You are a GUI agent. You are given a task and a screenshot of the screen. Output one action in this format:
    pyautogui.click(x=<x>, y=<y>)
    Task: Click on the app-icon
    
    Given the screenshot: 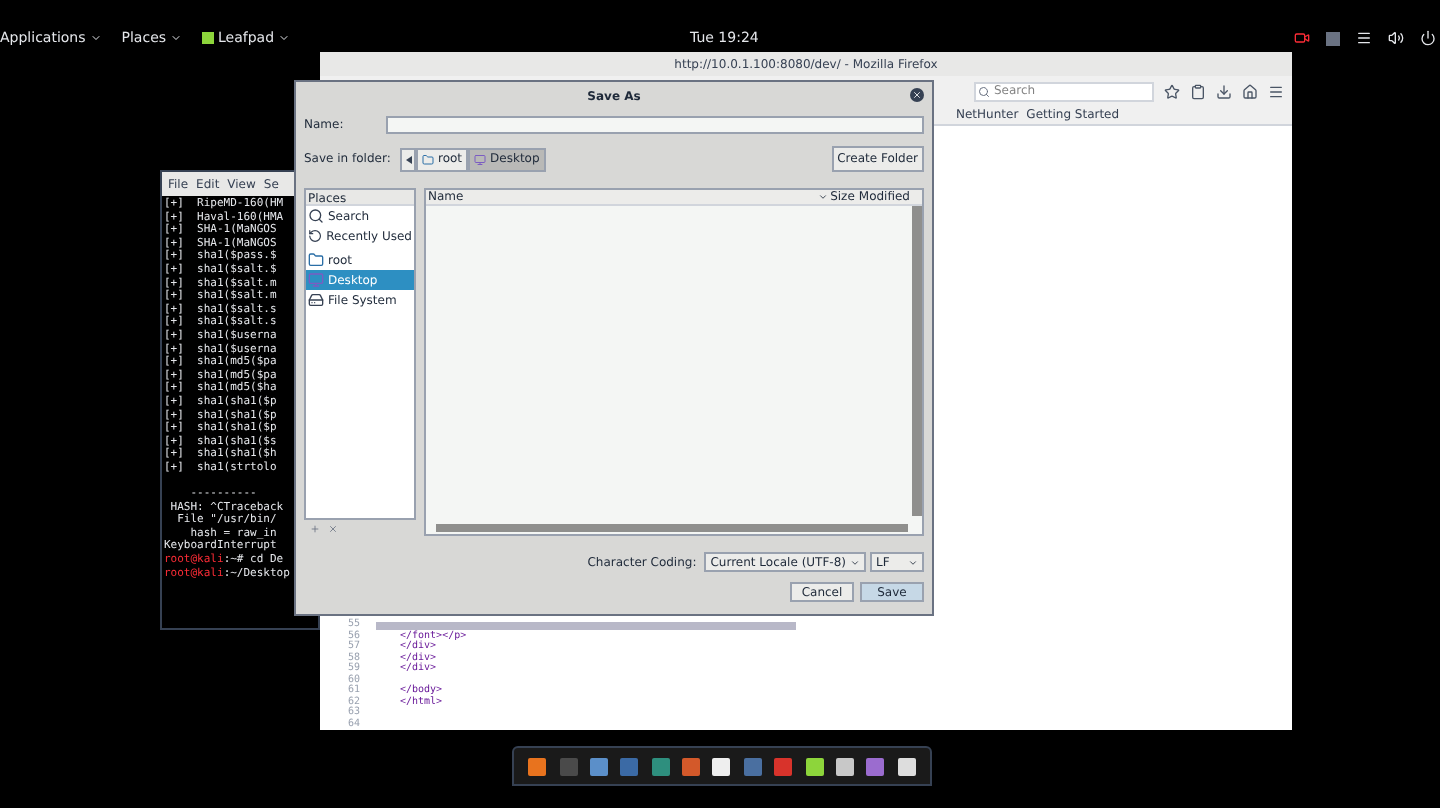 What is the action you would take?
    pyautogui.click(x=208, y=38)
    